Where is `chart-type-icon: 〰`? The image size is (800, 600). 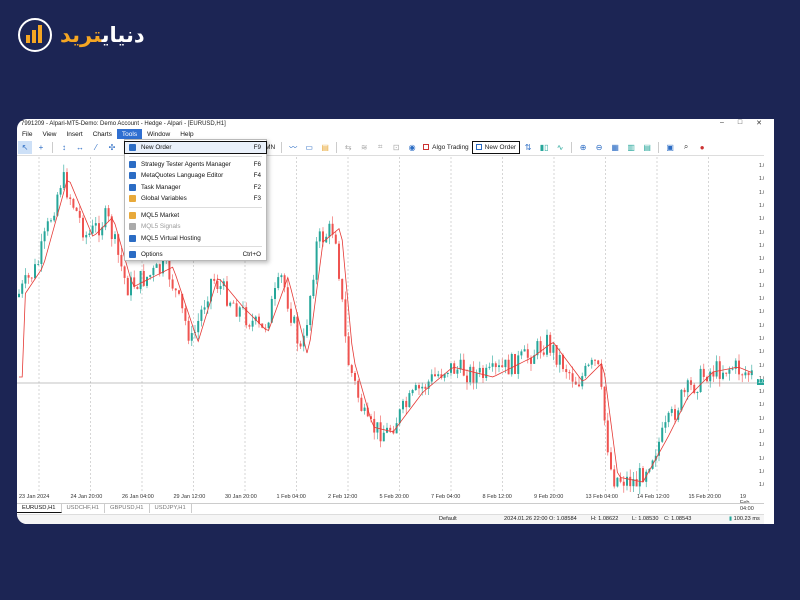 chart-type-icon: 〰 is located at coordinates (293, 147).